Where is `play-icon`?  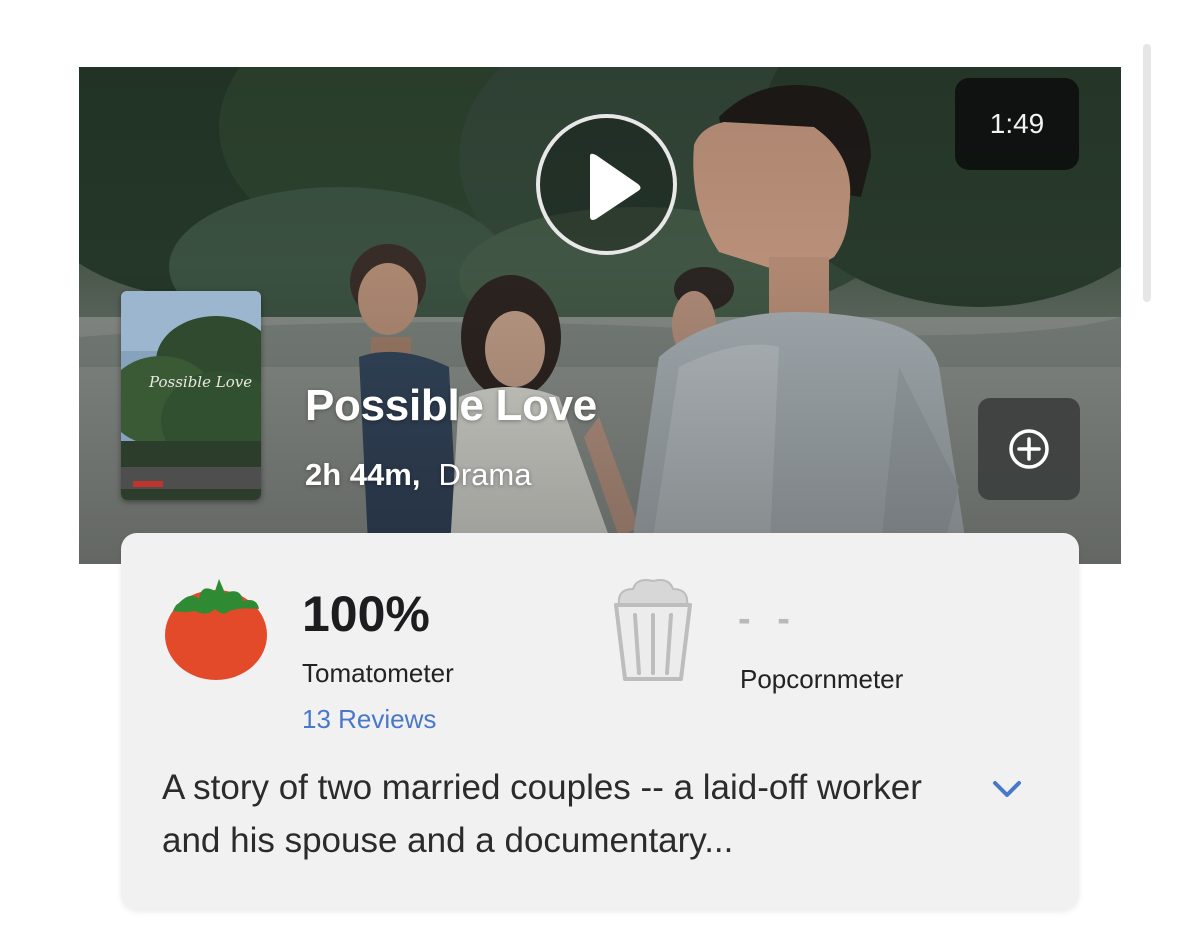 play-icon is located at coordinates (615, 186).